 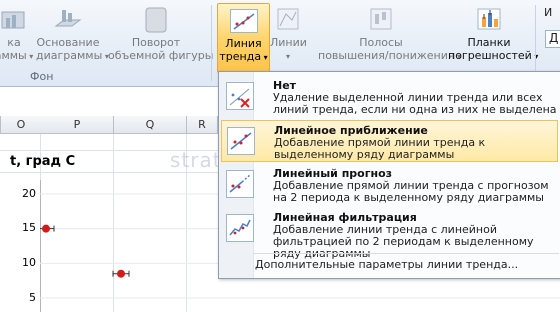 What do you see at coordinates (240, 184) in the screenshot?
I see `linear-forecast-icon` at bounding box center [240, 184].